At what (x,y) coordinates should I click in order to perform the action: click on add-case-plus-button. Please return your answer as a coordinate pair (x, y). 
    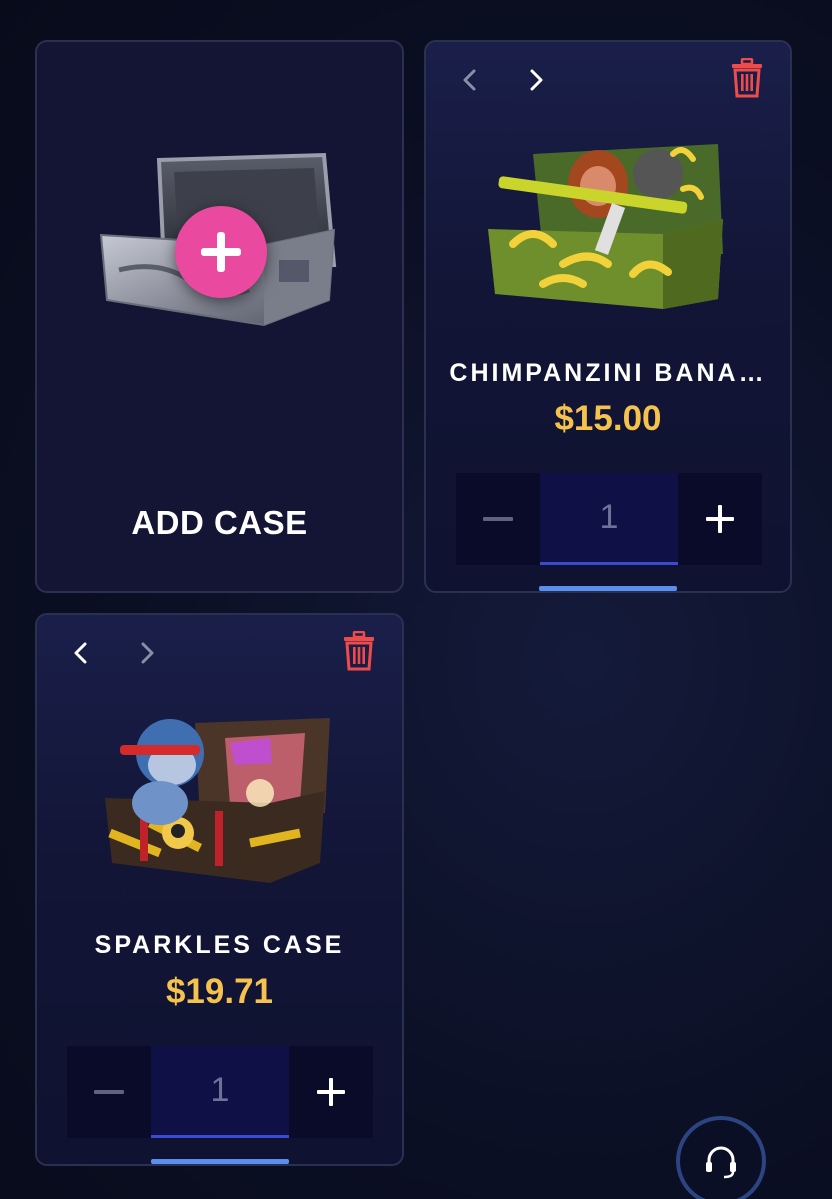
    Looking at the image, I should click on (221, 252).